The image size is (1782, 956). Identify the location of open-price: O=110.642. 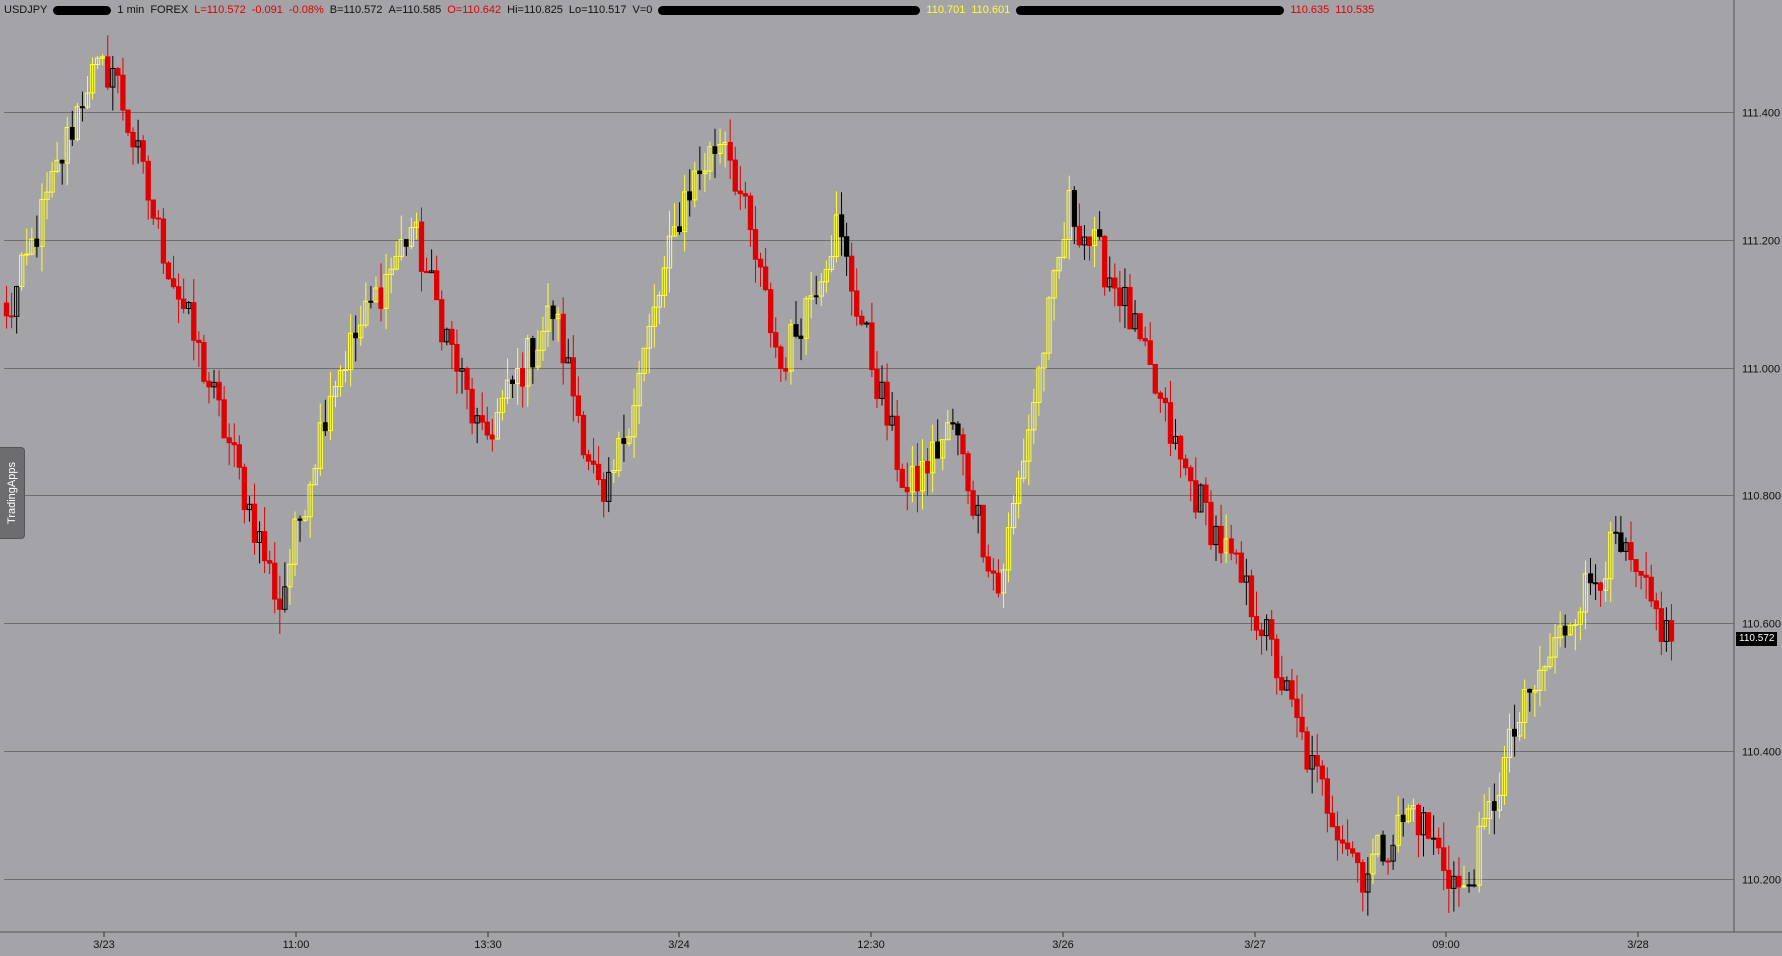
(474, 10).